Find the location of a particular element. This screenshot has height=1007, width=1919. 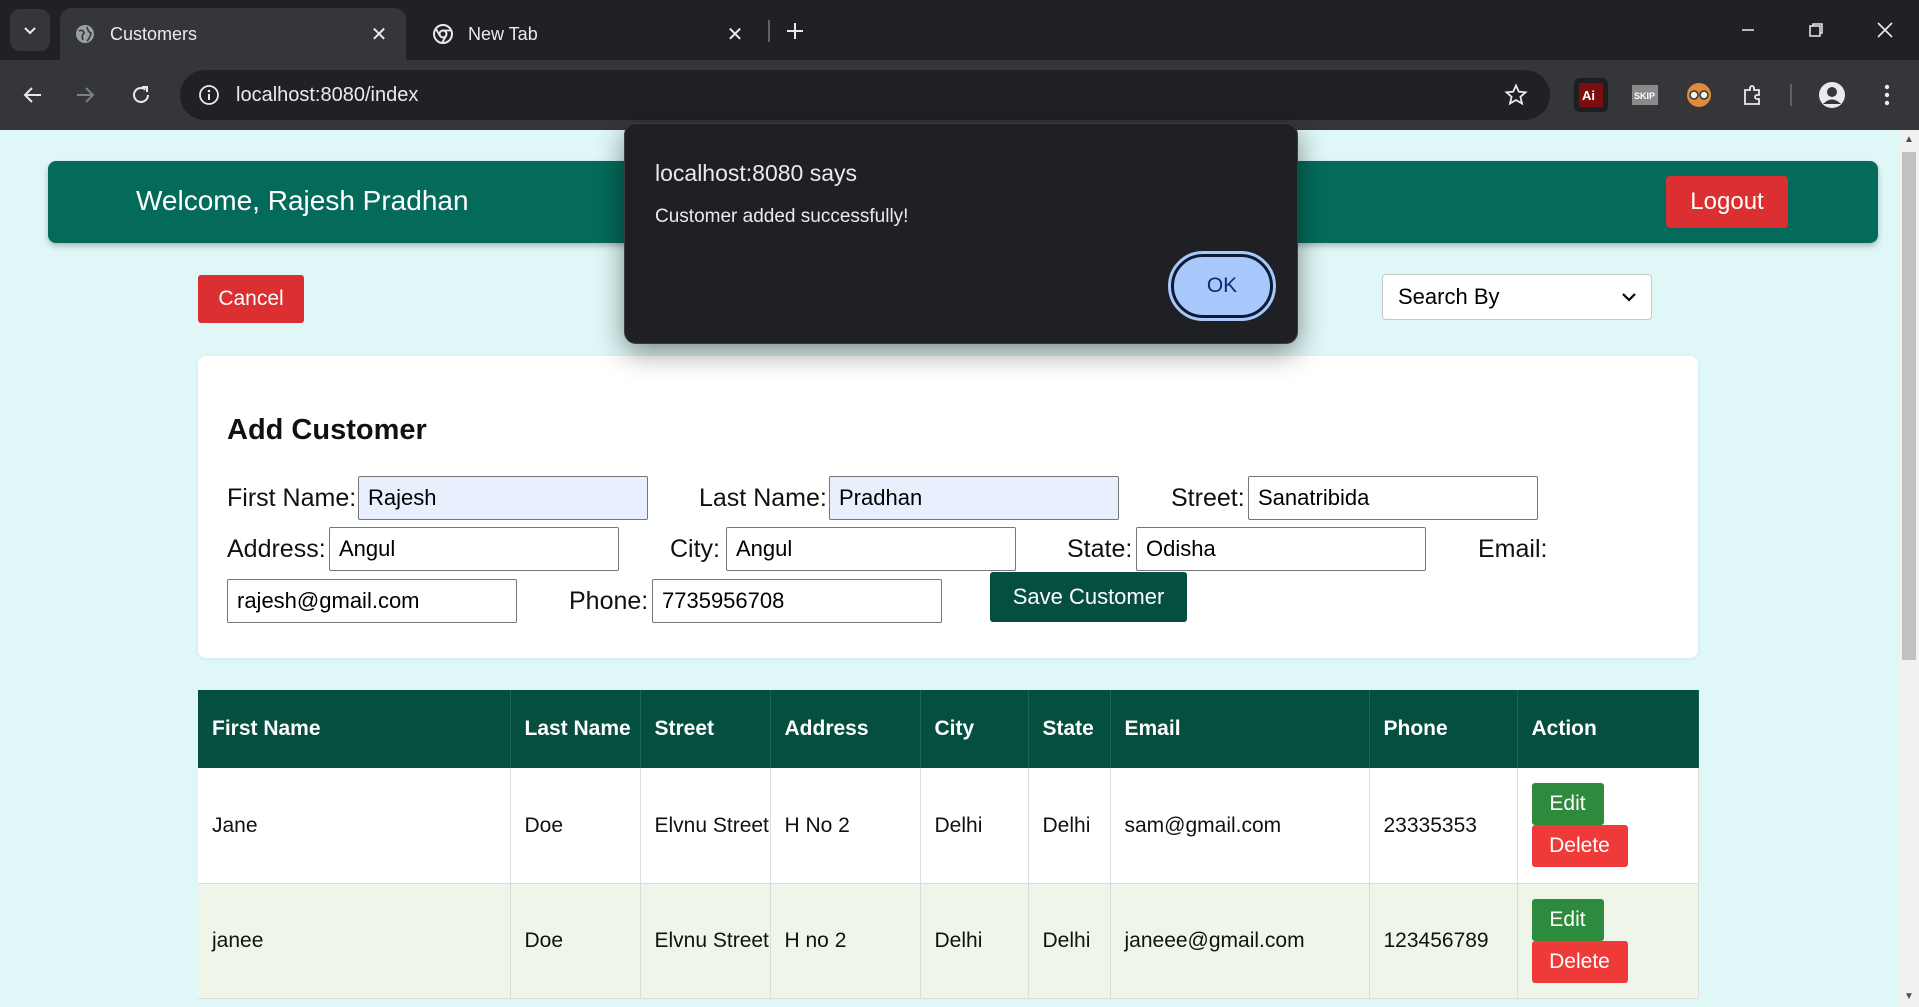

chrome-icon is located at coordinates (443, 34).